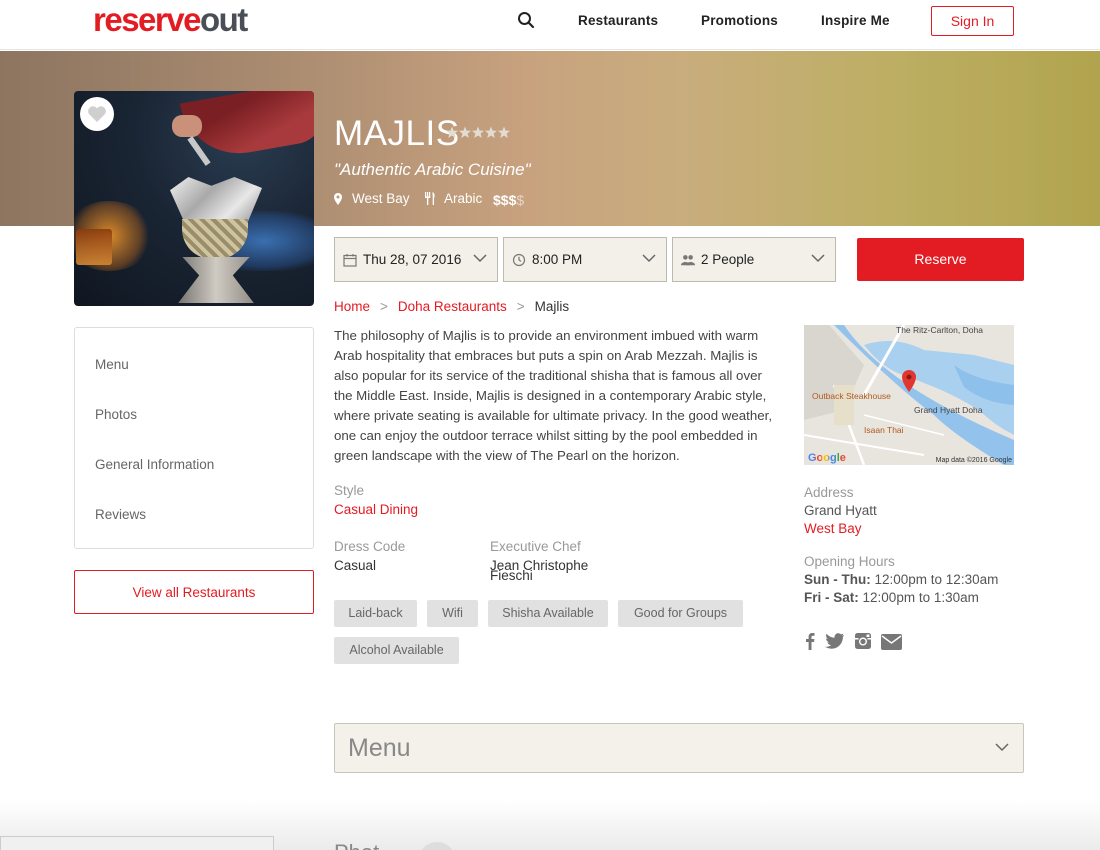 This screenshot has width=1100, height=850. I want to click on map-label-ritz: The Ritz-Carlton, Doha, so click(939, 330).